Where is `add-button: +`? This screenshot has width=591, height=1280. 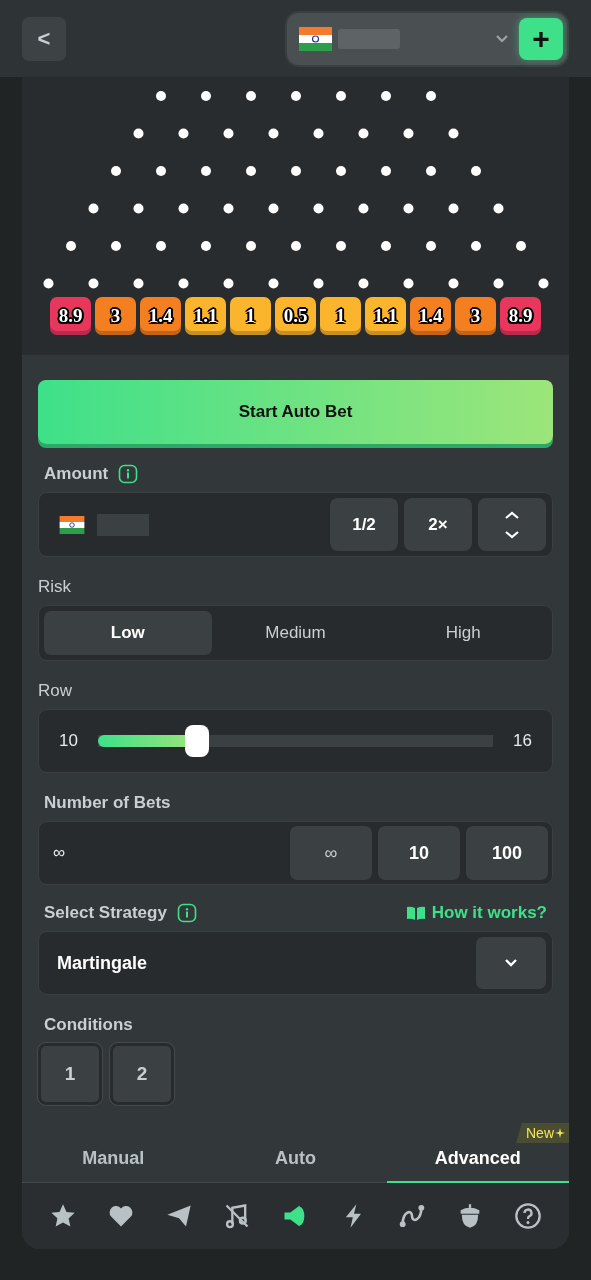 add-button: + is located at coordinates (541, 38).